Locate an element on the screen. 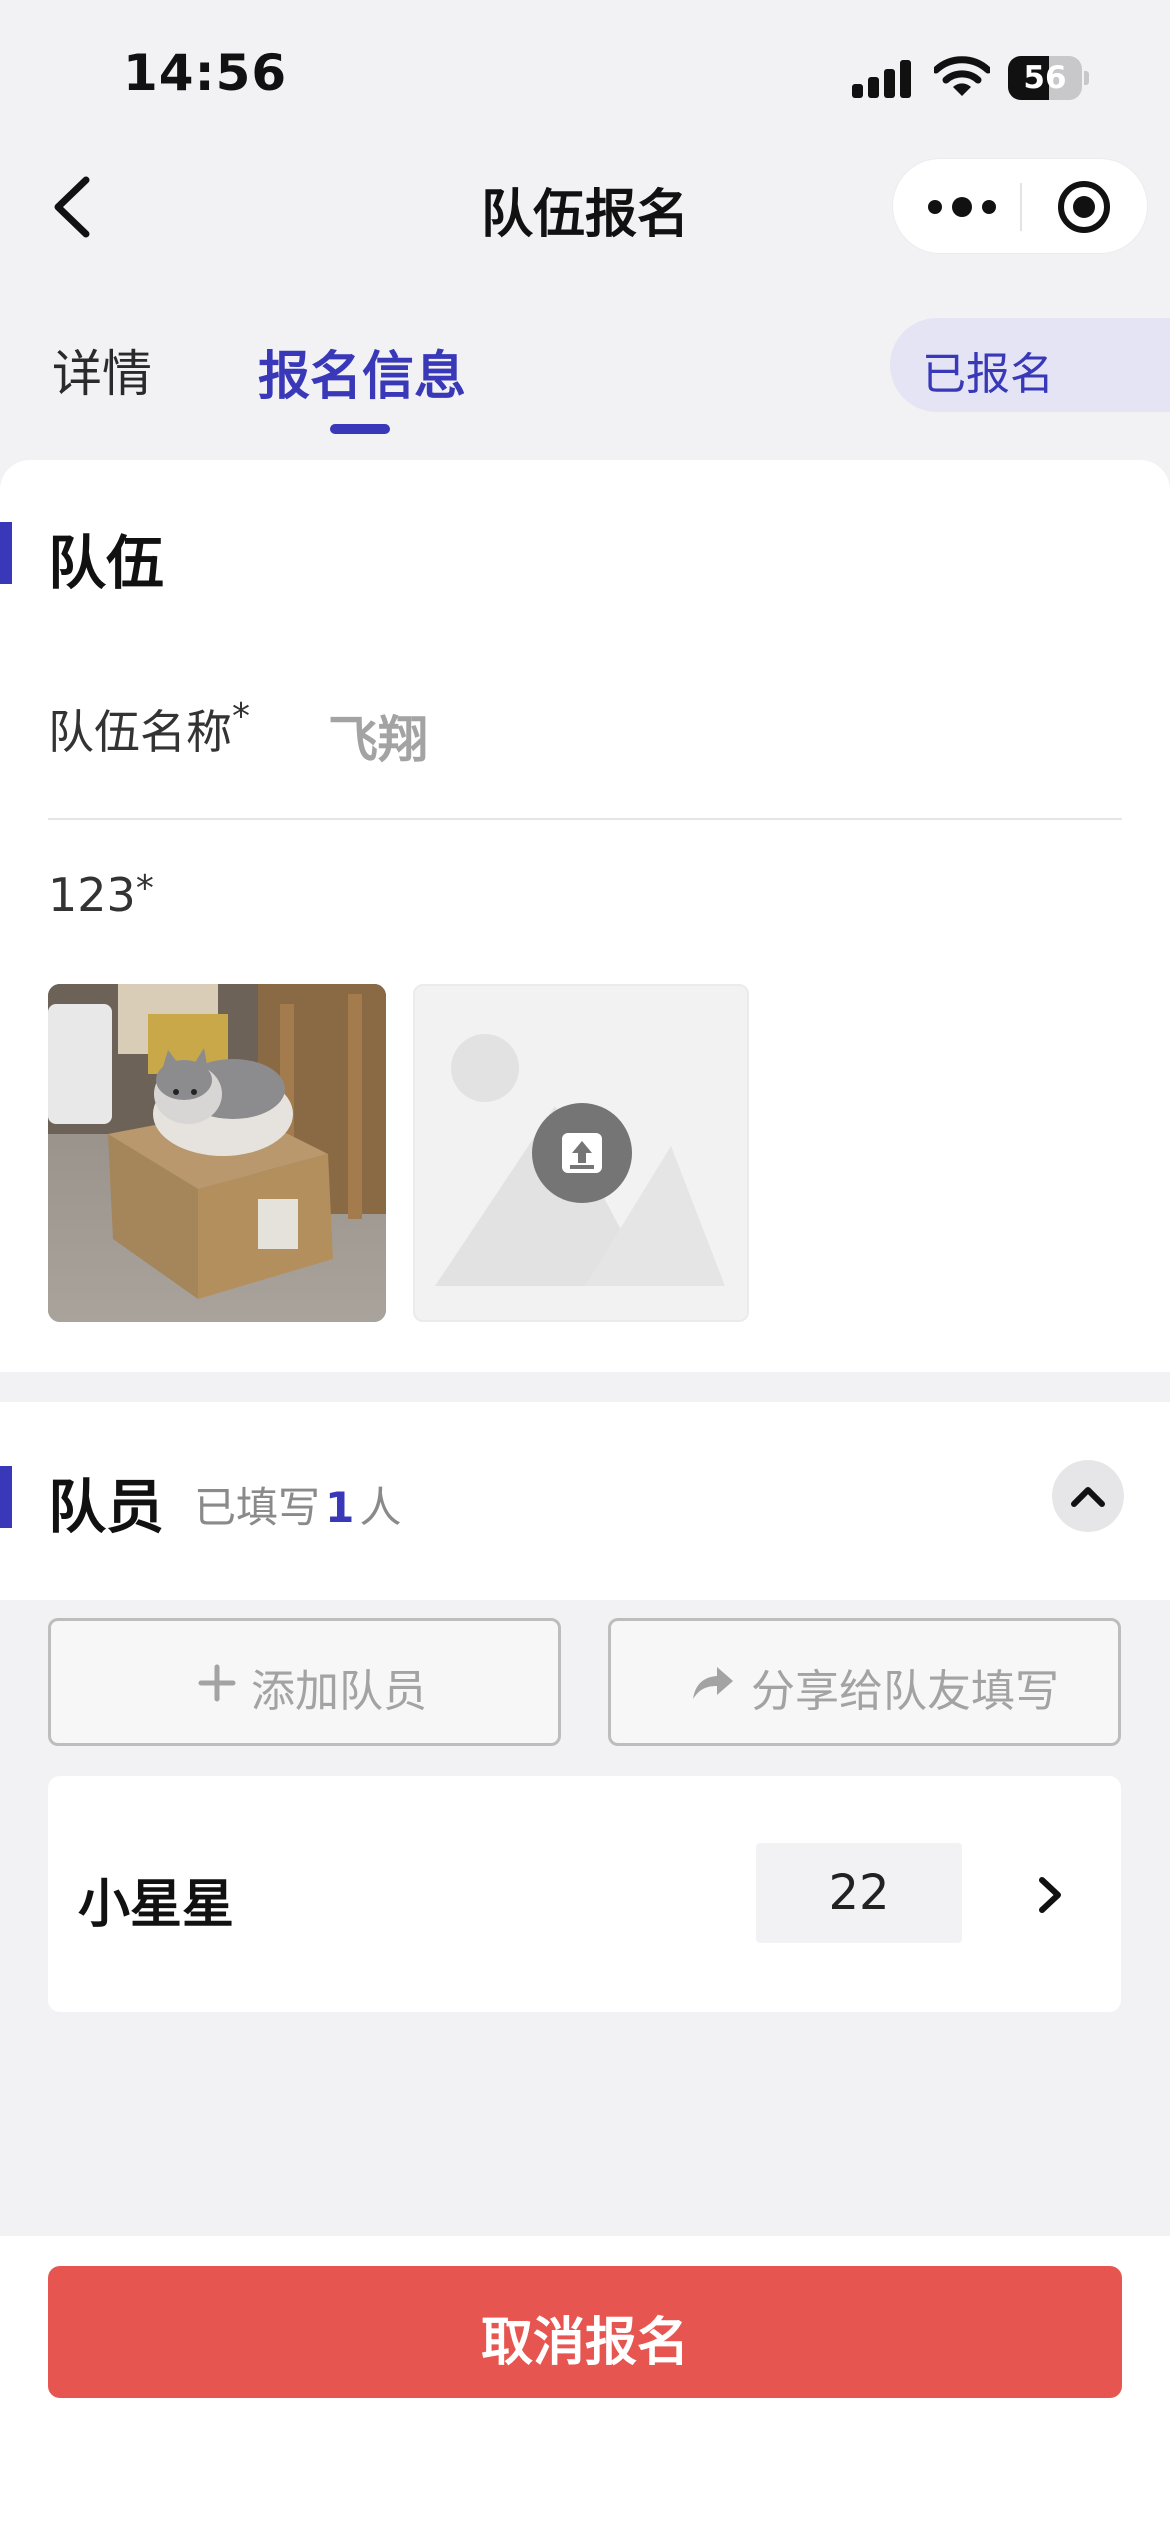 This screenshot has width=1170, height=2532. image-upload-slot is located at coordinates (581, 1153).